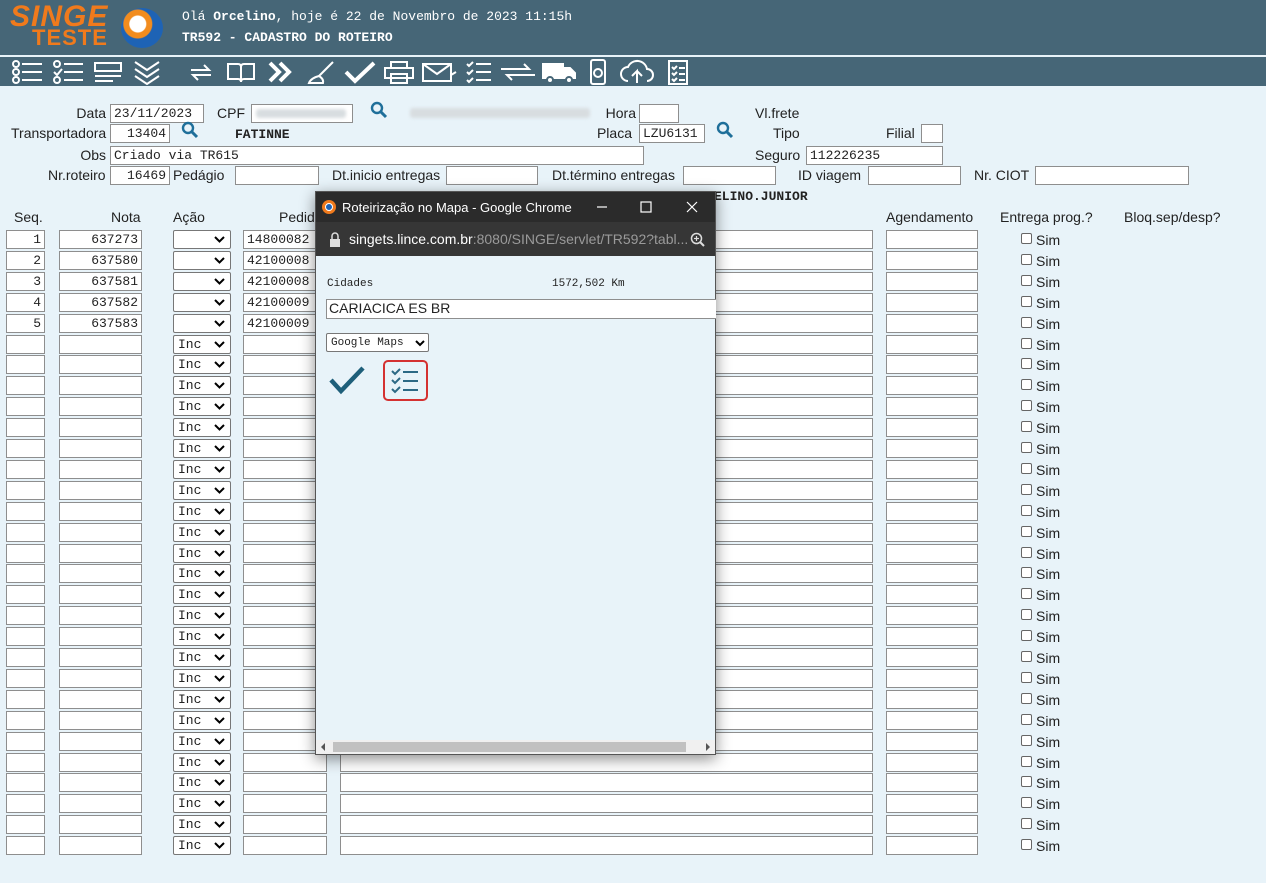 The width and height of the screenshot is (1266, 883). What do you see at coordinates (515, 747) in the screenshot?
I see `horizontal-scrollbar` at bounding box center [515, 747].